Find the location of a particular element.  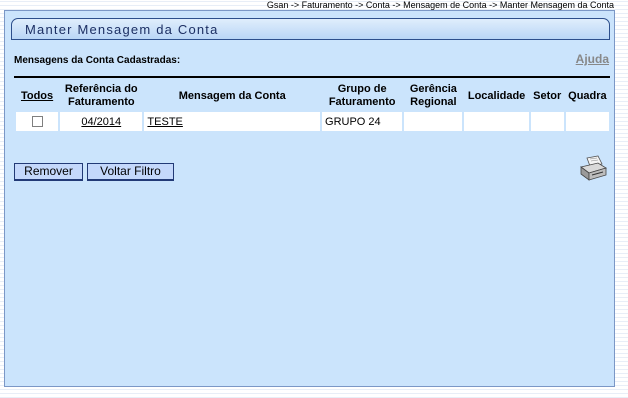

cell-setor is located at coordinates (547, 121).